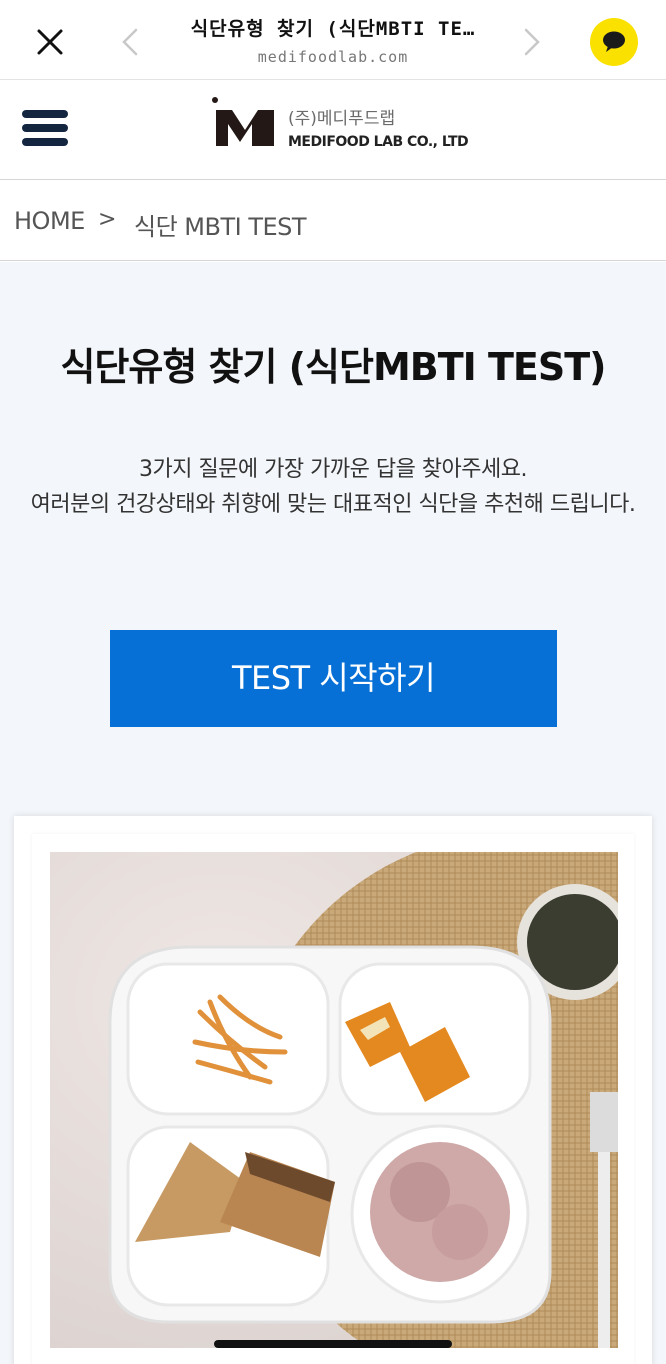  Describe the element at coordinates (333, 678) in the screenshot. I see `test-start-button: TEST 시작하기` at that location.